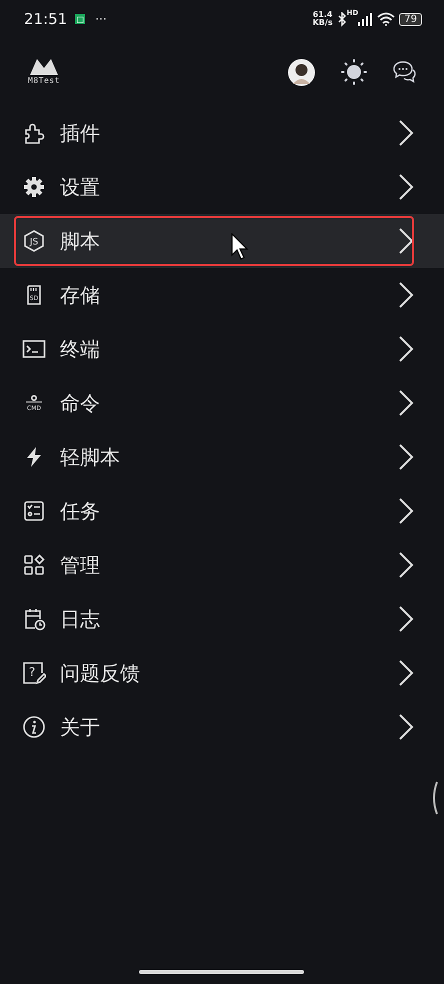 The height and width of the screenshot is (984, 444). What do you see at coordinates (222, 673) in the screenshot?
I see `menu-item: ? 问题反馈` at bounding box center [222, 673].